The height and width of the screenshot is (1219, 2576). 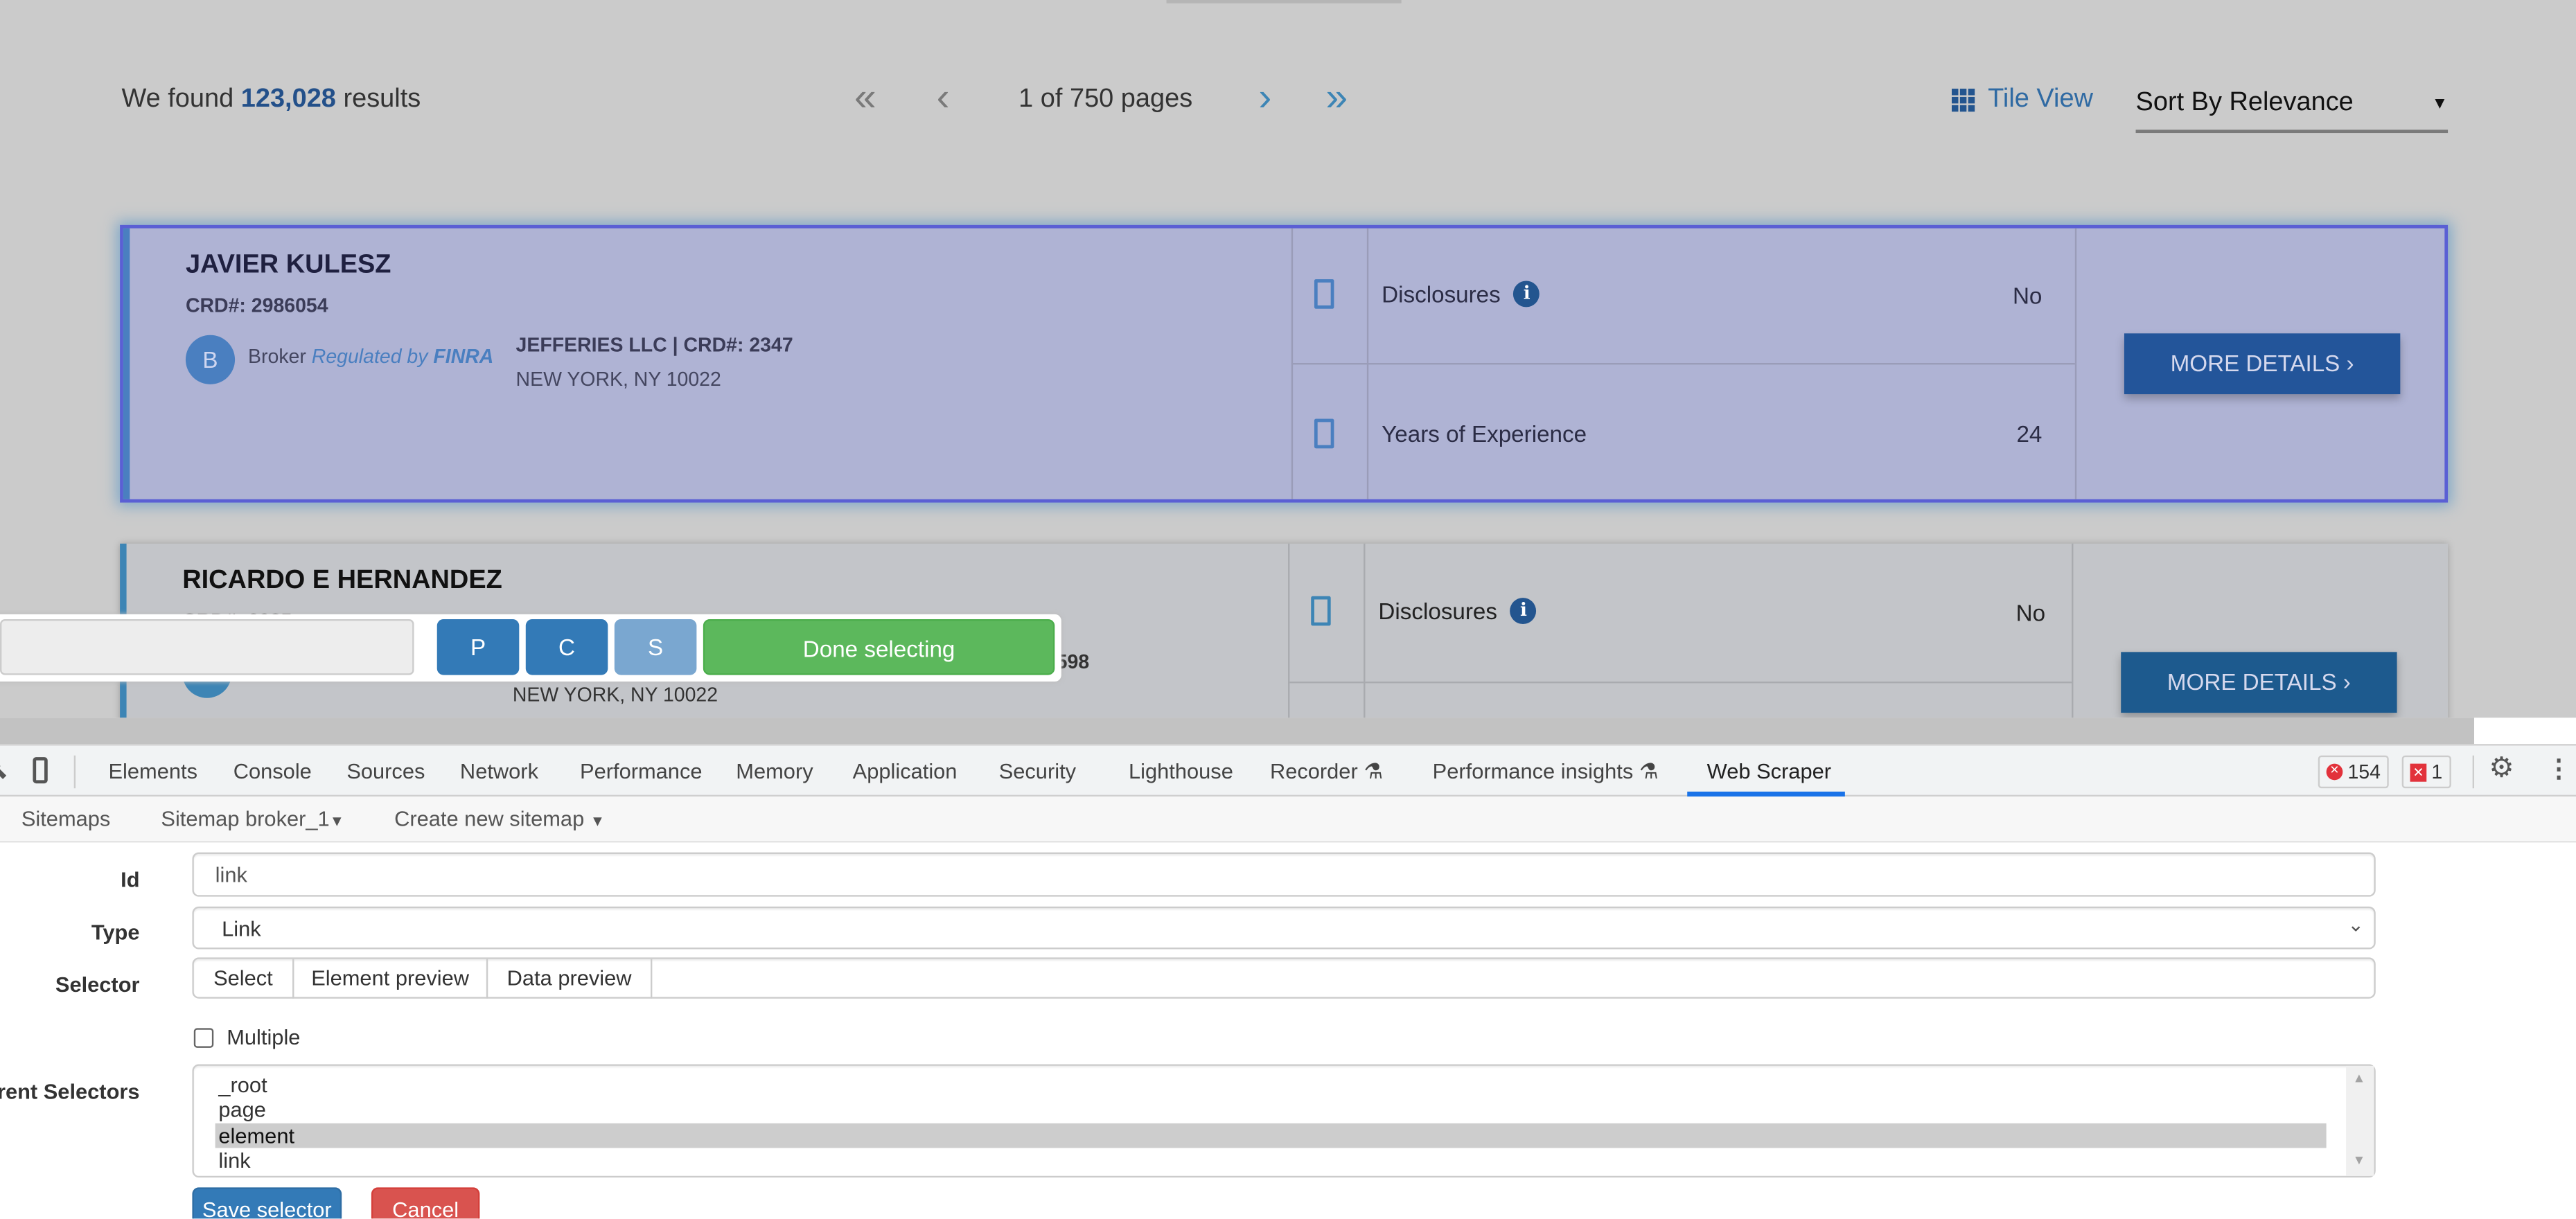 I want to click on inspect-element-icon: ⬉, so click(x=4, y=771).